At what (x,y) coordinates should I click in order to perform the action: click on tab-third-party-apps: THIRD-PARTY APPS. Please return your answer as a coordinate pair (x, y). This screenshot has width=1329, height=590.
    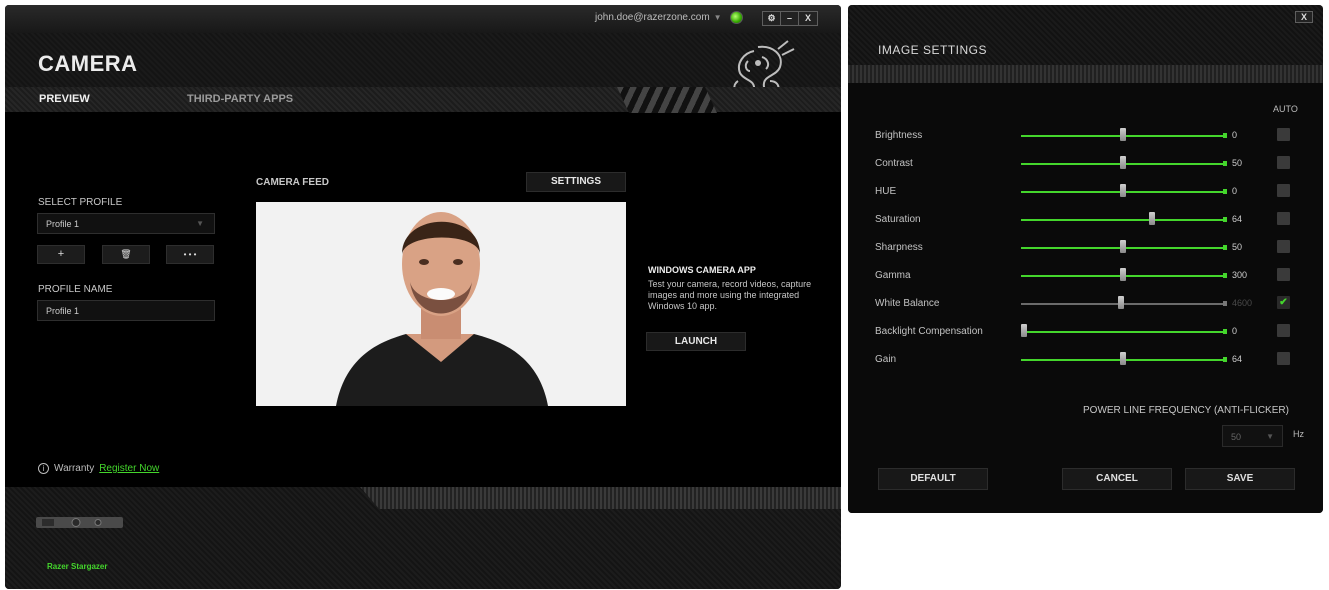
    Looking at the image, I should click on (240, 99).